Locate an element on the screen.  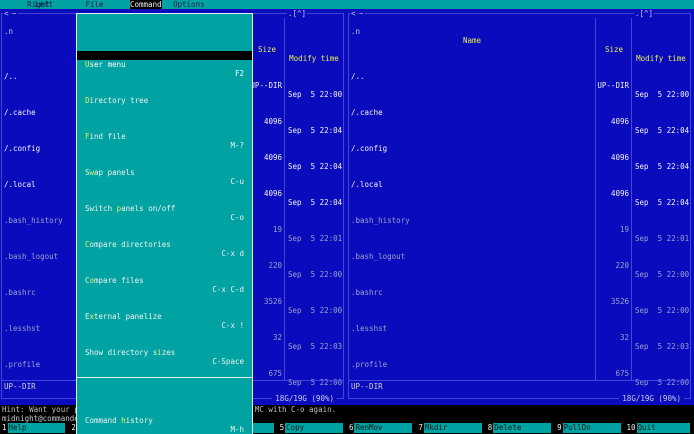
panel-header: .n Name Size Modify time is located at coordinates (520, 40).